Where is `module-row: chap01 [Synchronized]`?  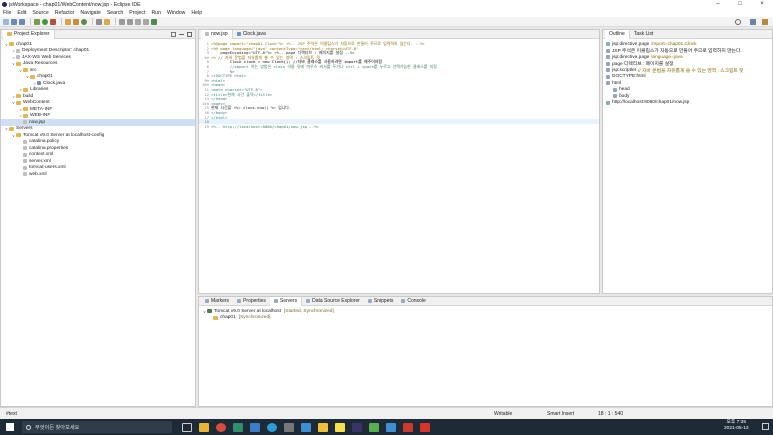
module-row: chap01 [Synchronized] is located at coordinates (485, 318).